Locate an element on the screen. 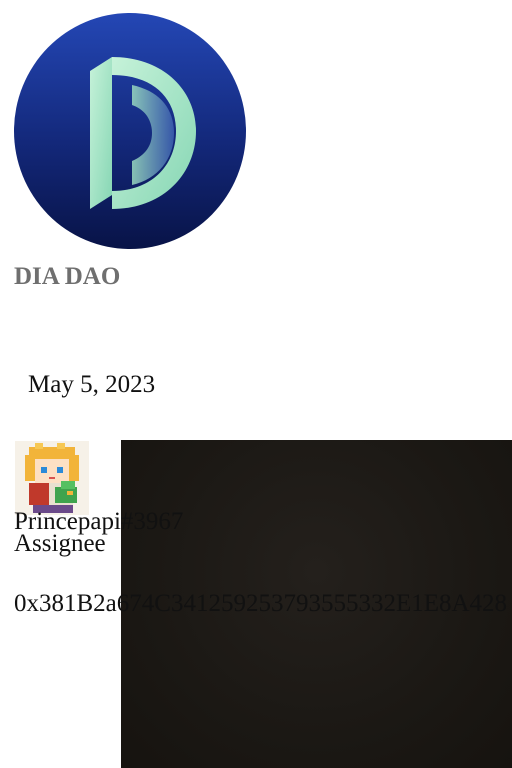 The image size is (512, 768). user-avatar is located at coordinates (52, 478).